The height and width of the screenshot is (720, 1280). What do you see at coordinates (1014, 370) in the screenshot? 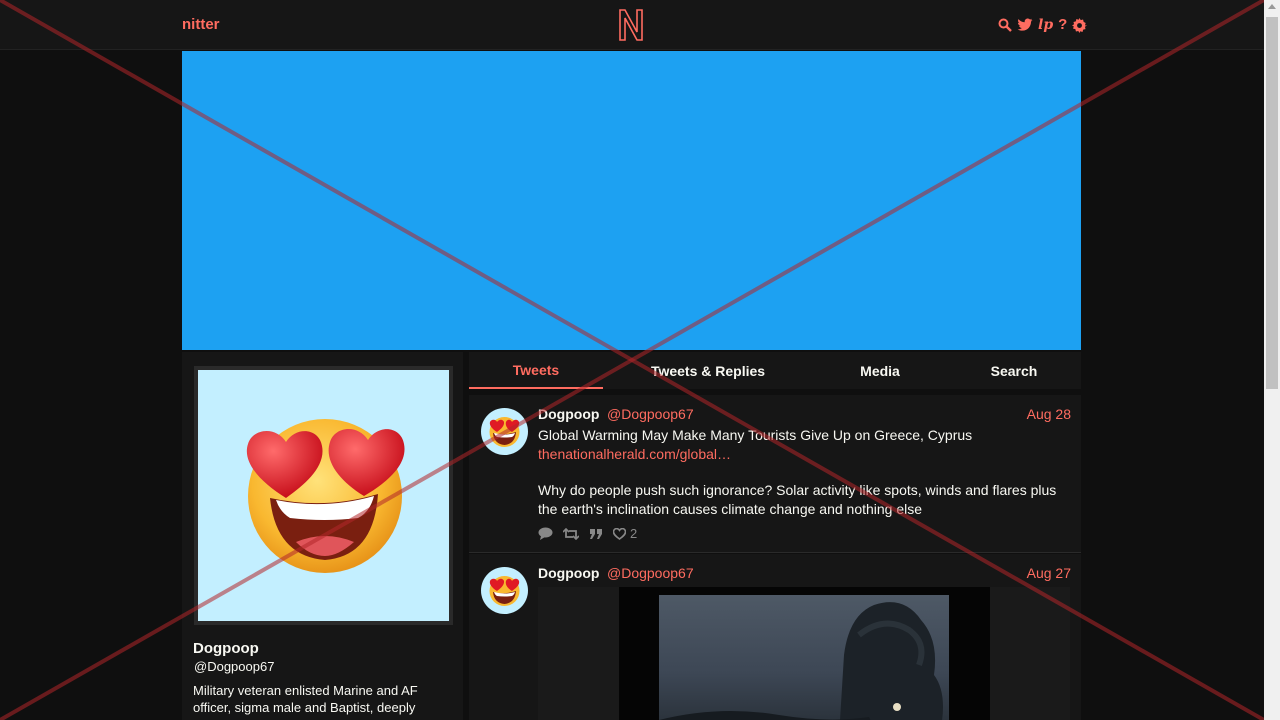
I see `tab-search: Search` at bounding box center [1014, 370].